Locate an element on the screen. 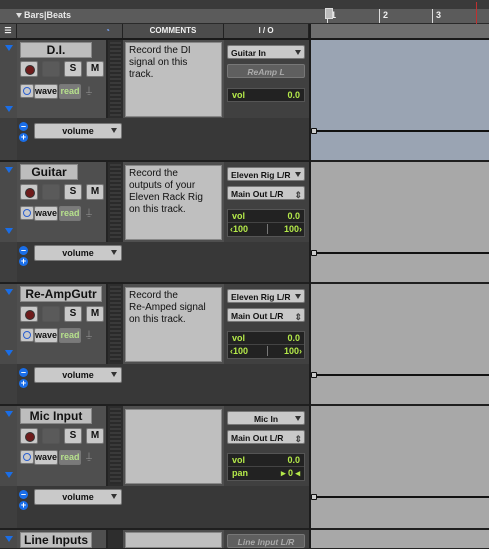 This screenshot has height=549, width=489. track-comment: Record the DI signal on this track. is located at coordinates (173, 79).